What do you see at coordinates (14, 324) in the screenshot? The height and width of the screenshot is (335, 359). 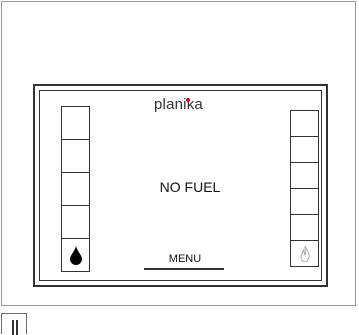 I see `pause-button` at bounding box center [14, 324].